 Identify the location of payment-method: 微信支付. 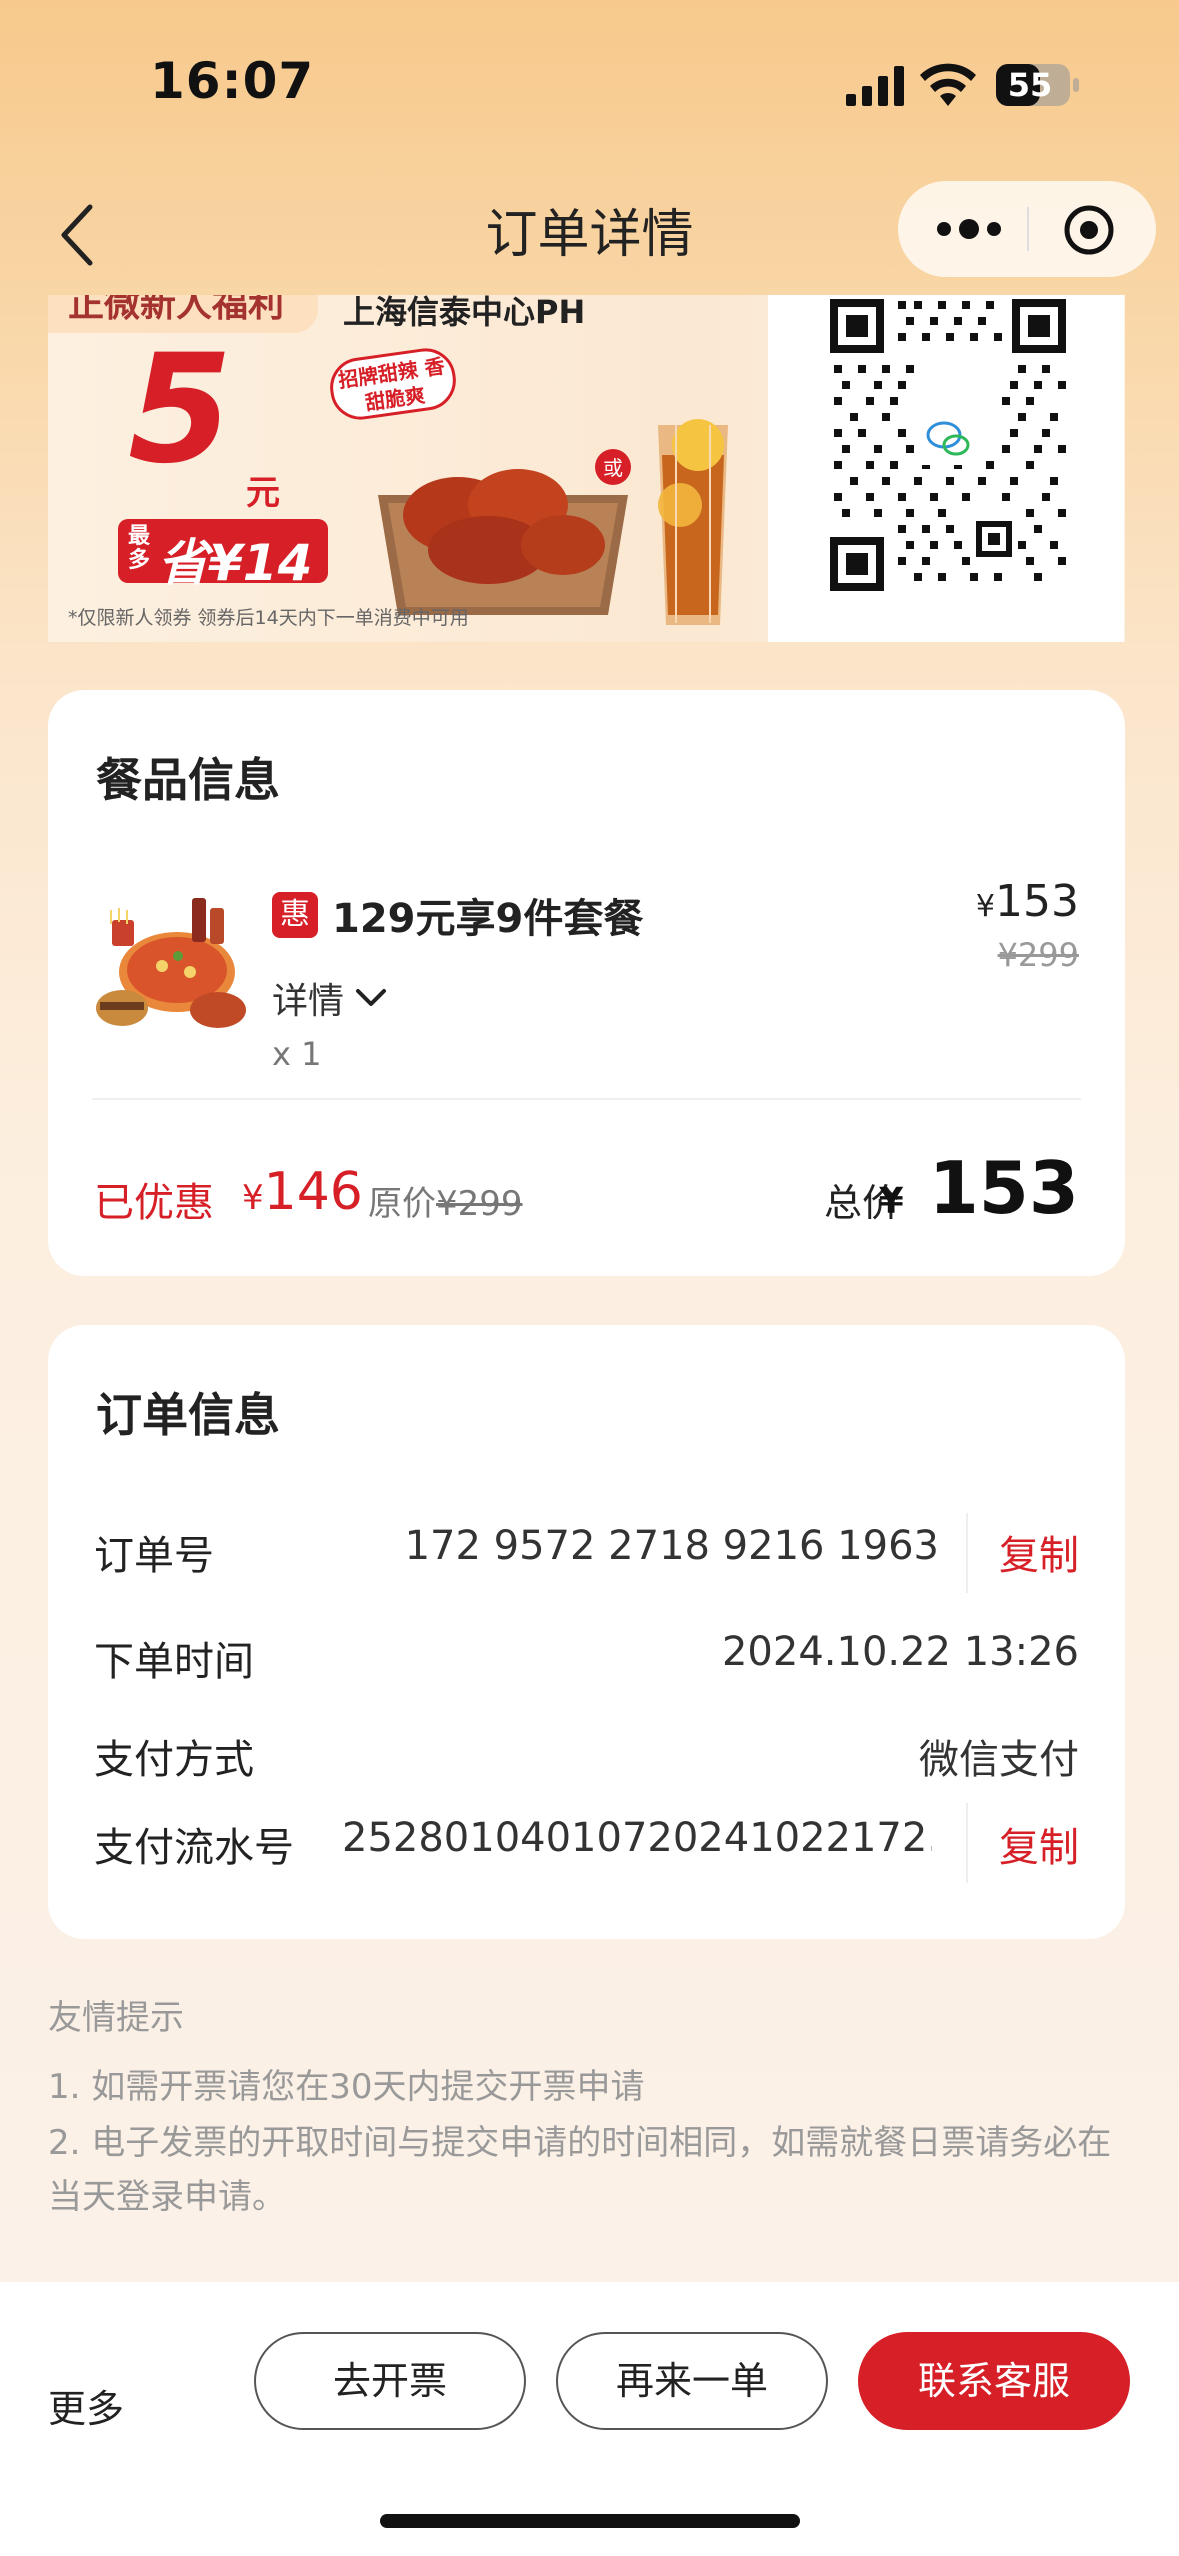
(999, 1760).